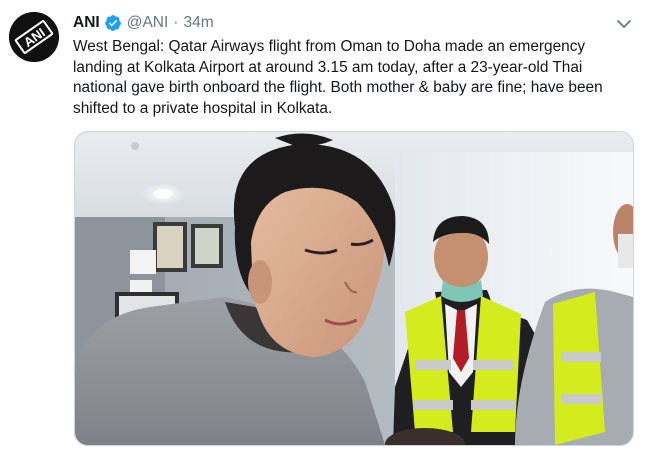 Image resolution: width=648 pixels, height=452 pixels. I want to click on ani-logo: ANI, so click(34, 37).